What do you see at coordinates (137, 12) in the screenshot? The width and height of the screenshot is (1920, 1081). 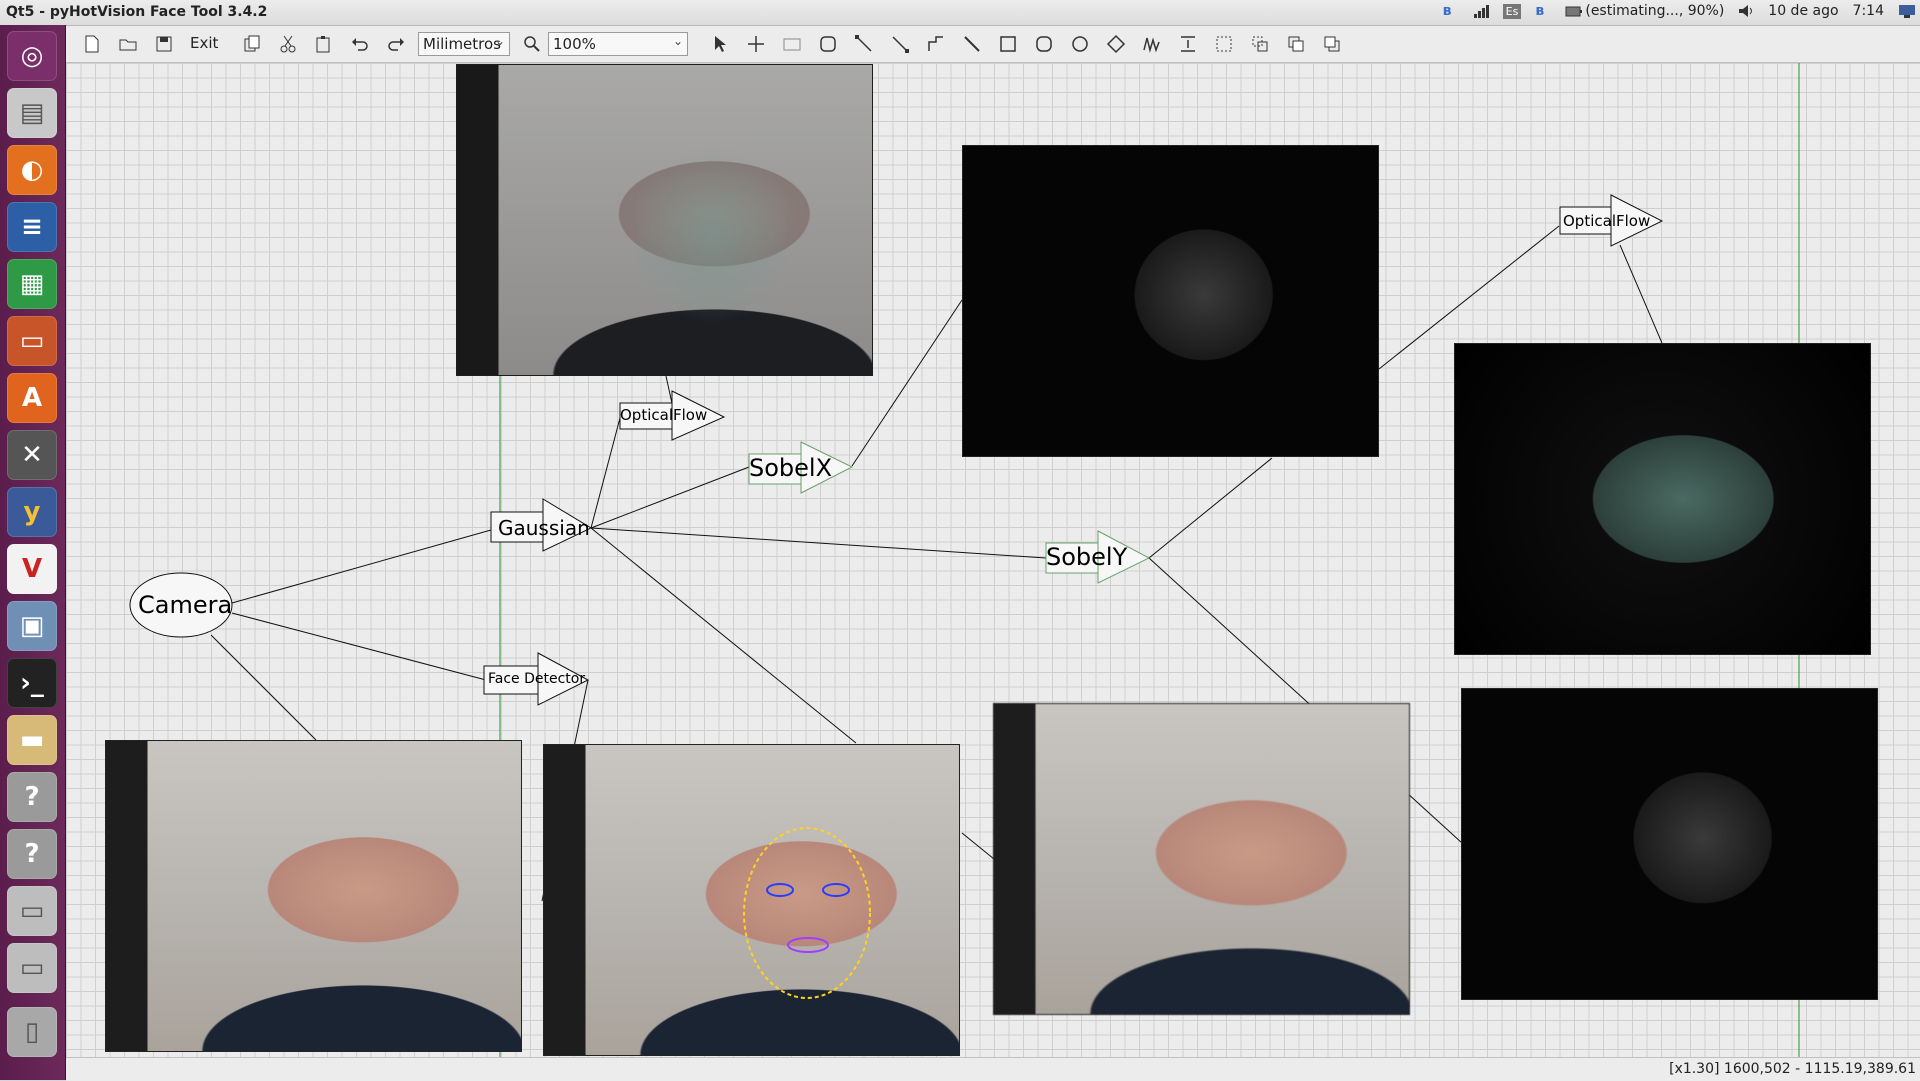 I see `window-title: Qt5 - pyHotVision Face Tool 3.4.2` at bounding box center [137, 12].